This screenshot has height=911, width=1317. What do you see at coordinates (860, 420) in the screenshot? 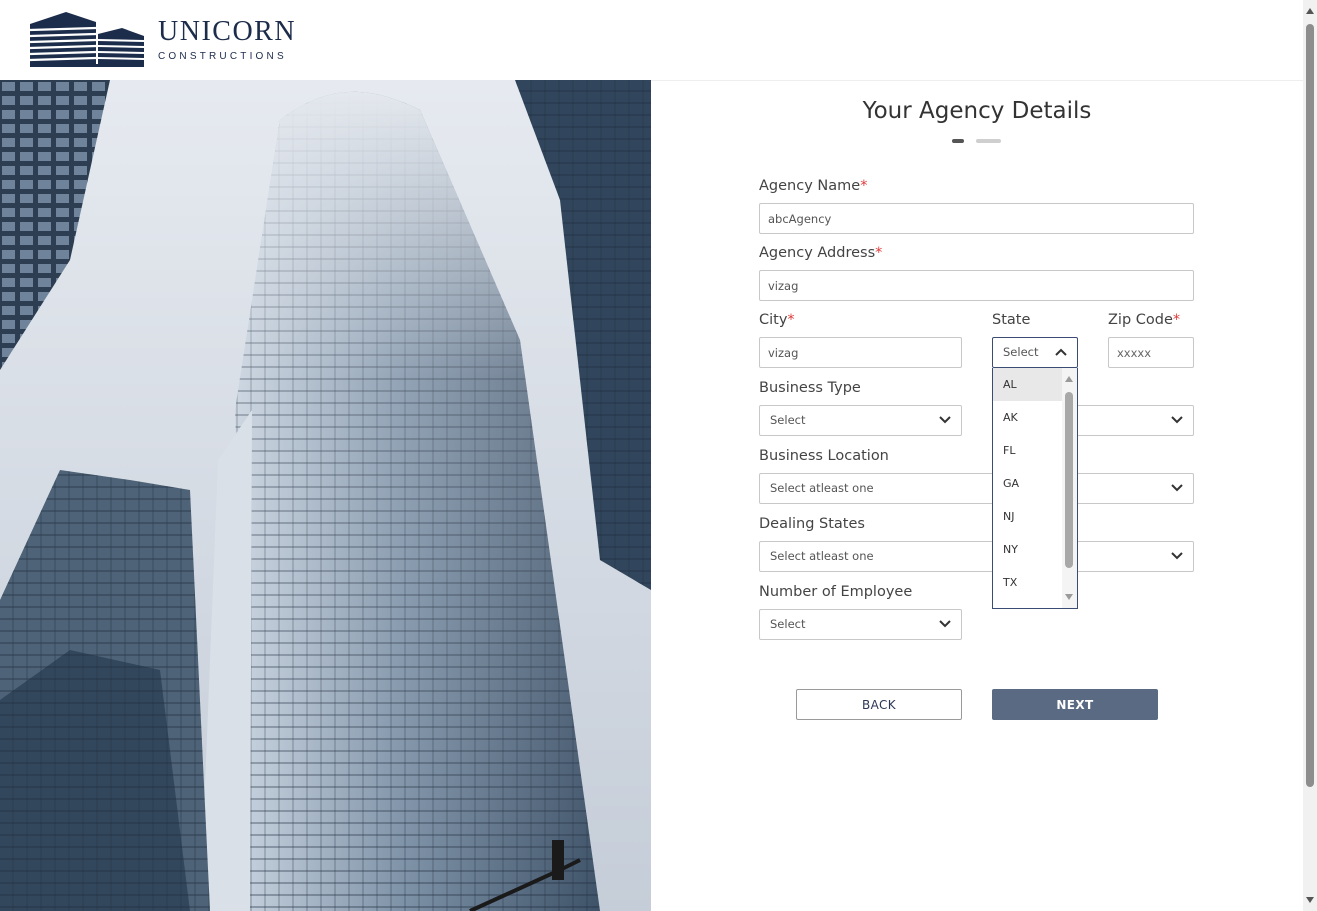
I see `business-type-select: Select` at bounding box center [860, 420].